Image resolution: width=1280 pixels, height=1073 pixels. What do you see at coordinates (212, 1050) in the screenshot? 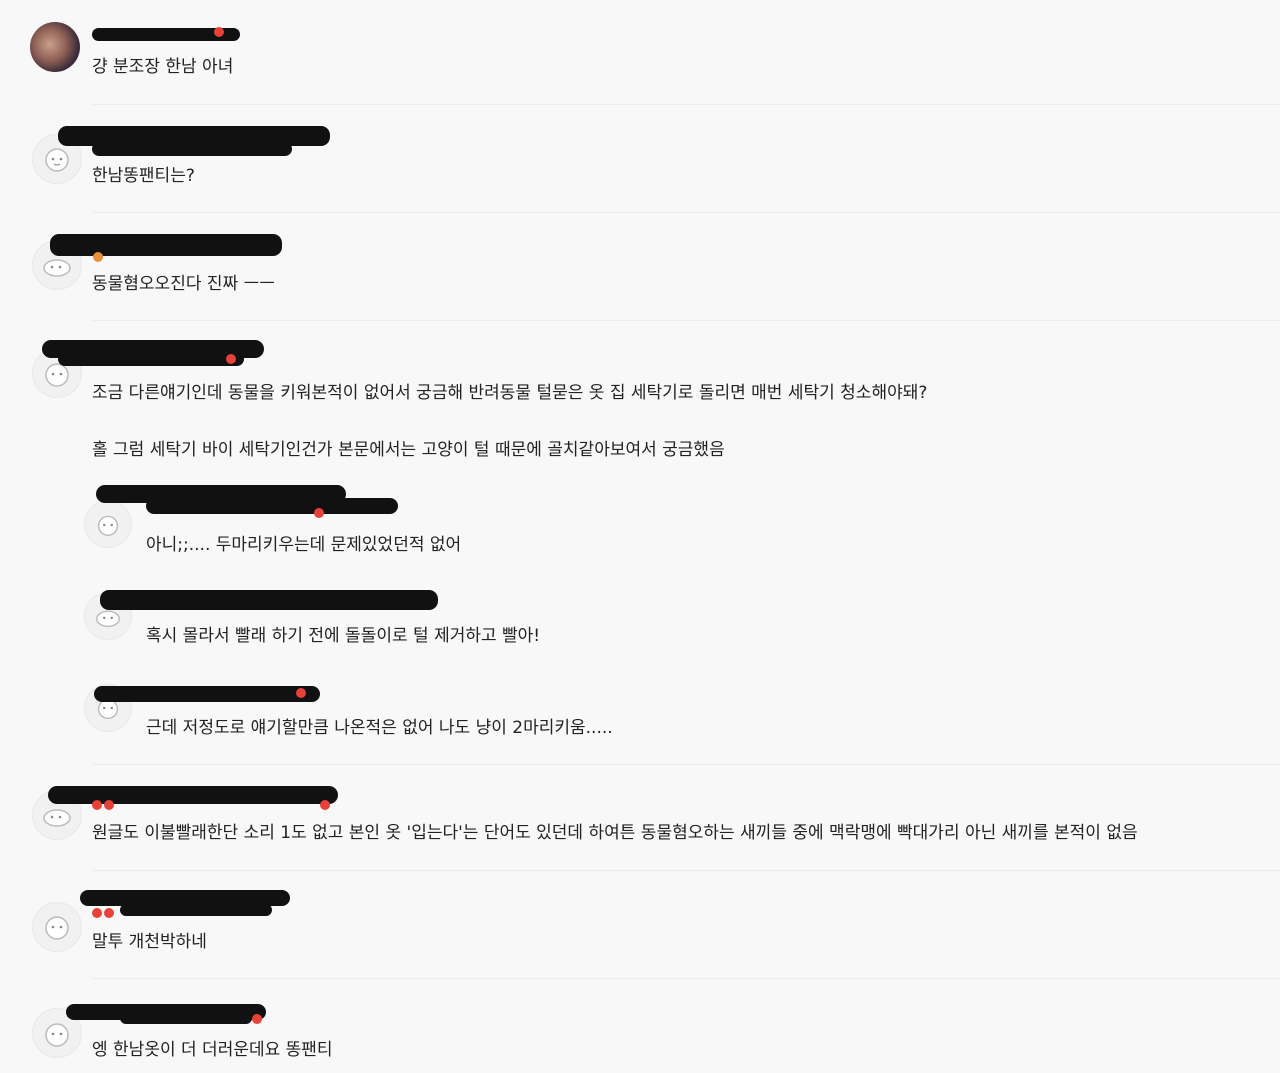
I see `comment-text: 엥 한남옷이 더 더러운데요 똥팬티` at bounding box center [212, 1050].